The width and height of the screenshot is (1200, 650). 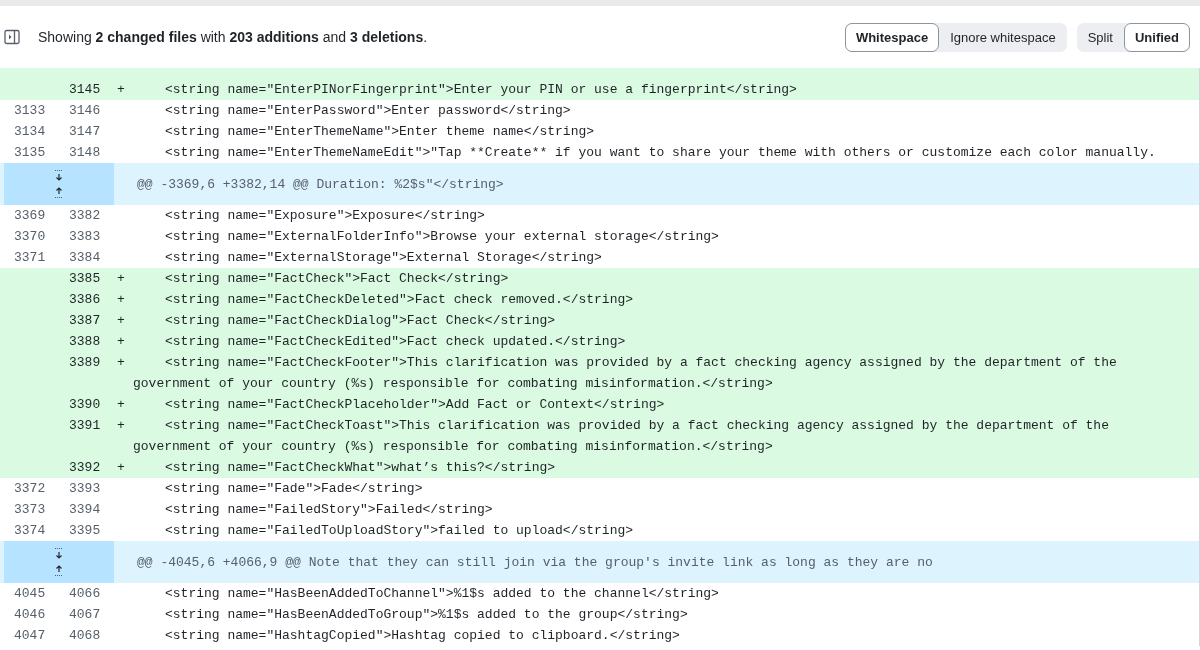 What do you see at coordinates (625, 373) in the screenshot?
I see `code-line: <string name="FactCheckFooter">This clarification was provided by a fact checking agency assigned by the department of the government of your country (%s) responsible for combating misinformation.</string>` at bounding box center [625, 373].